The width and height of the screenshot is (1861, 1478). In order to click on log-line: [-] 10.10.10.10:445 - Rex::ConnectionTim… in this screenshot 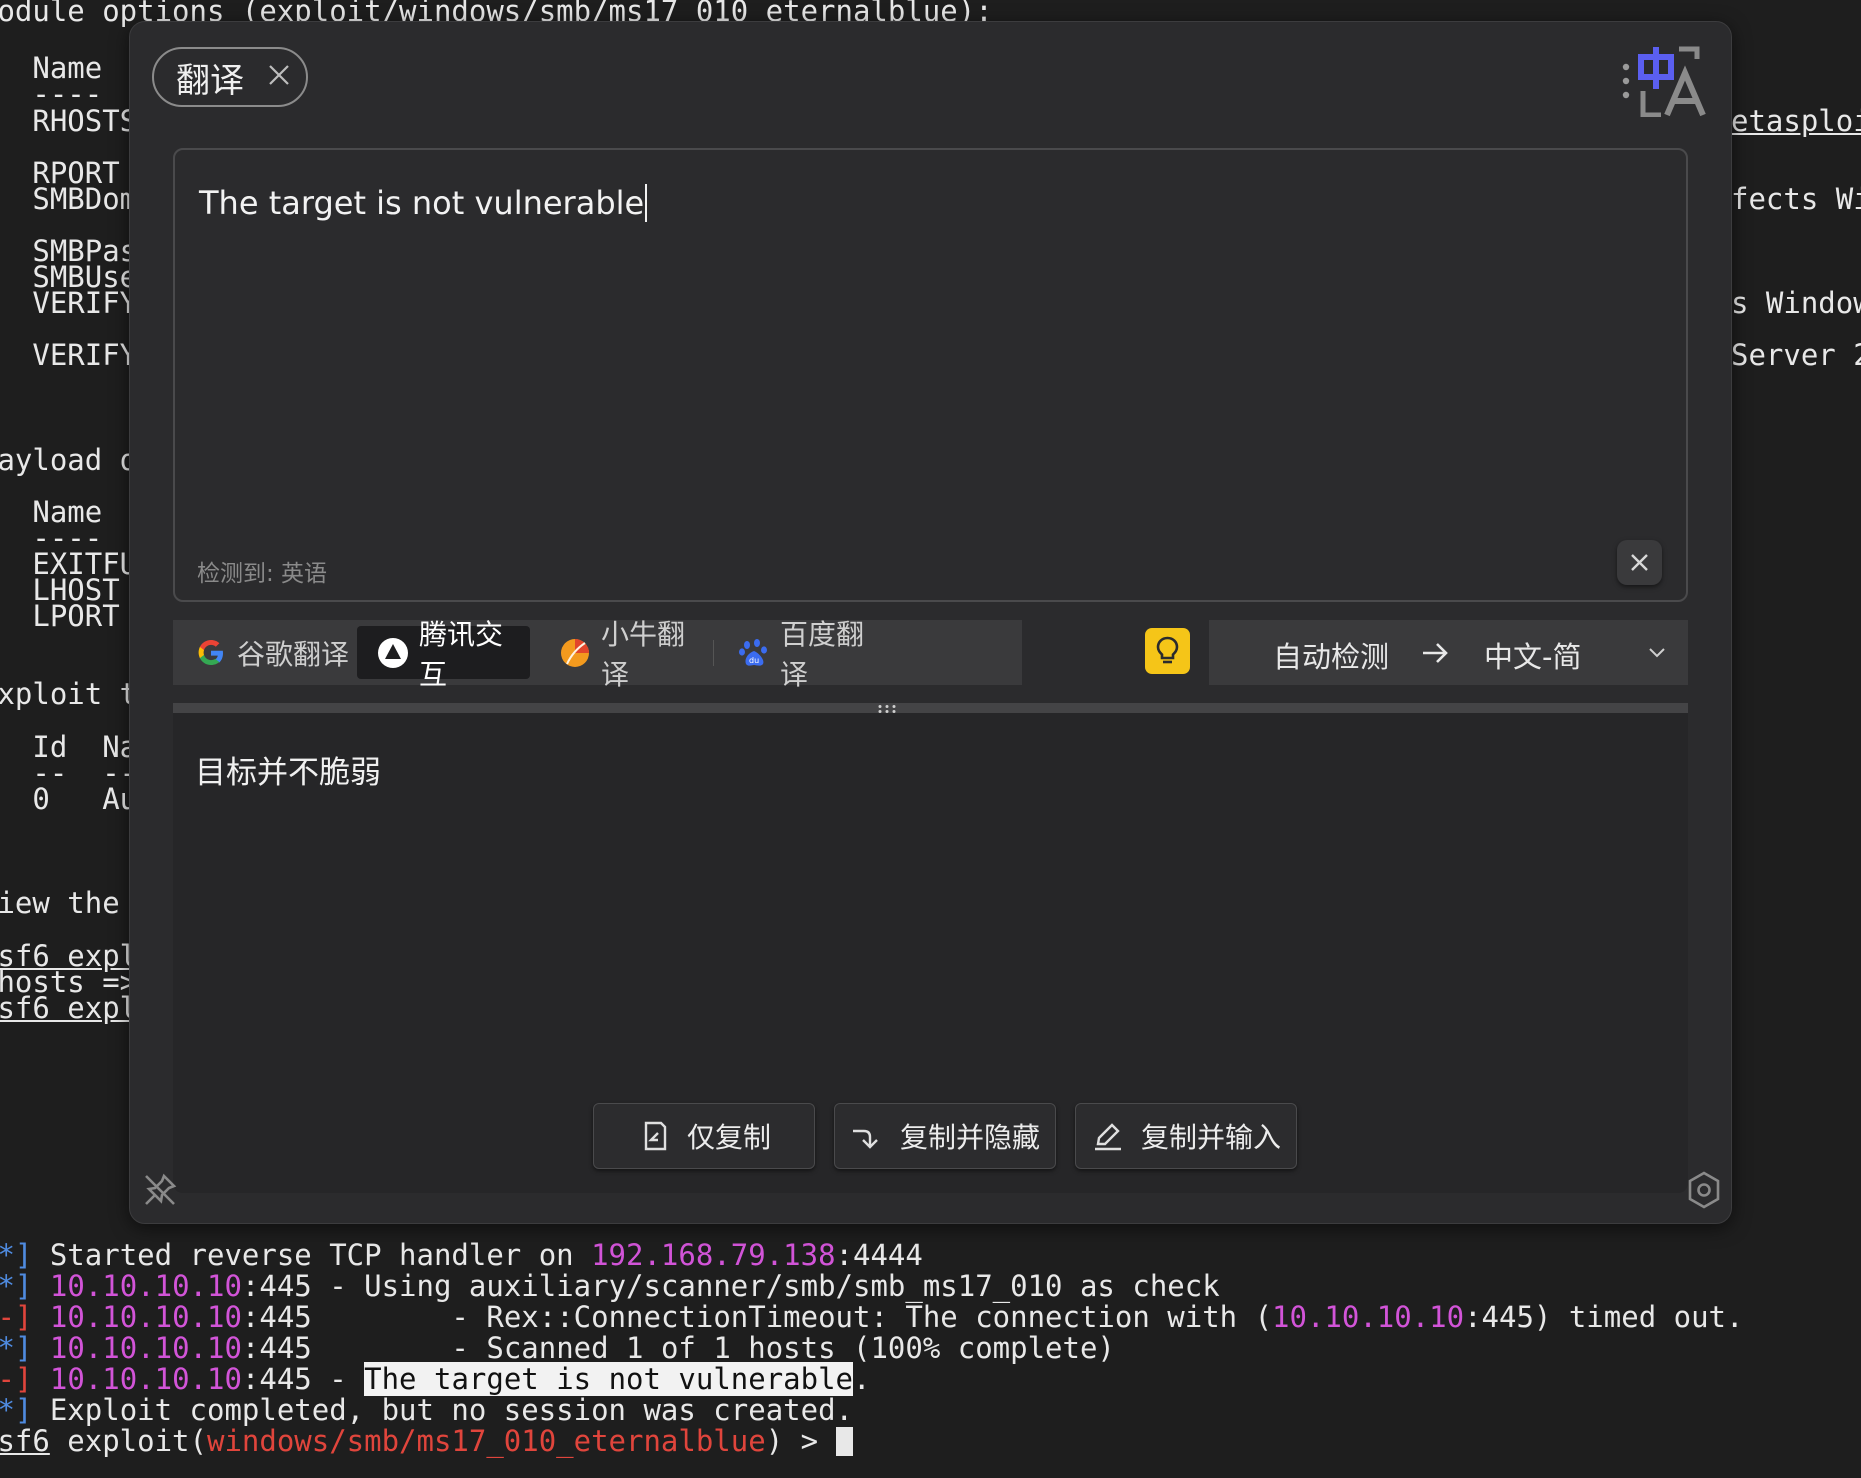, I will do `click(871, 1317)`.